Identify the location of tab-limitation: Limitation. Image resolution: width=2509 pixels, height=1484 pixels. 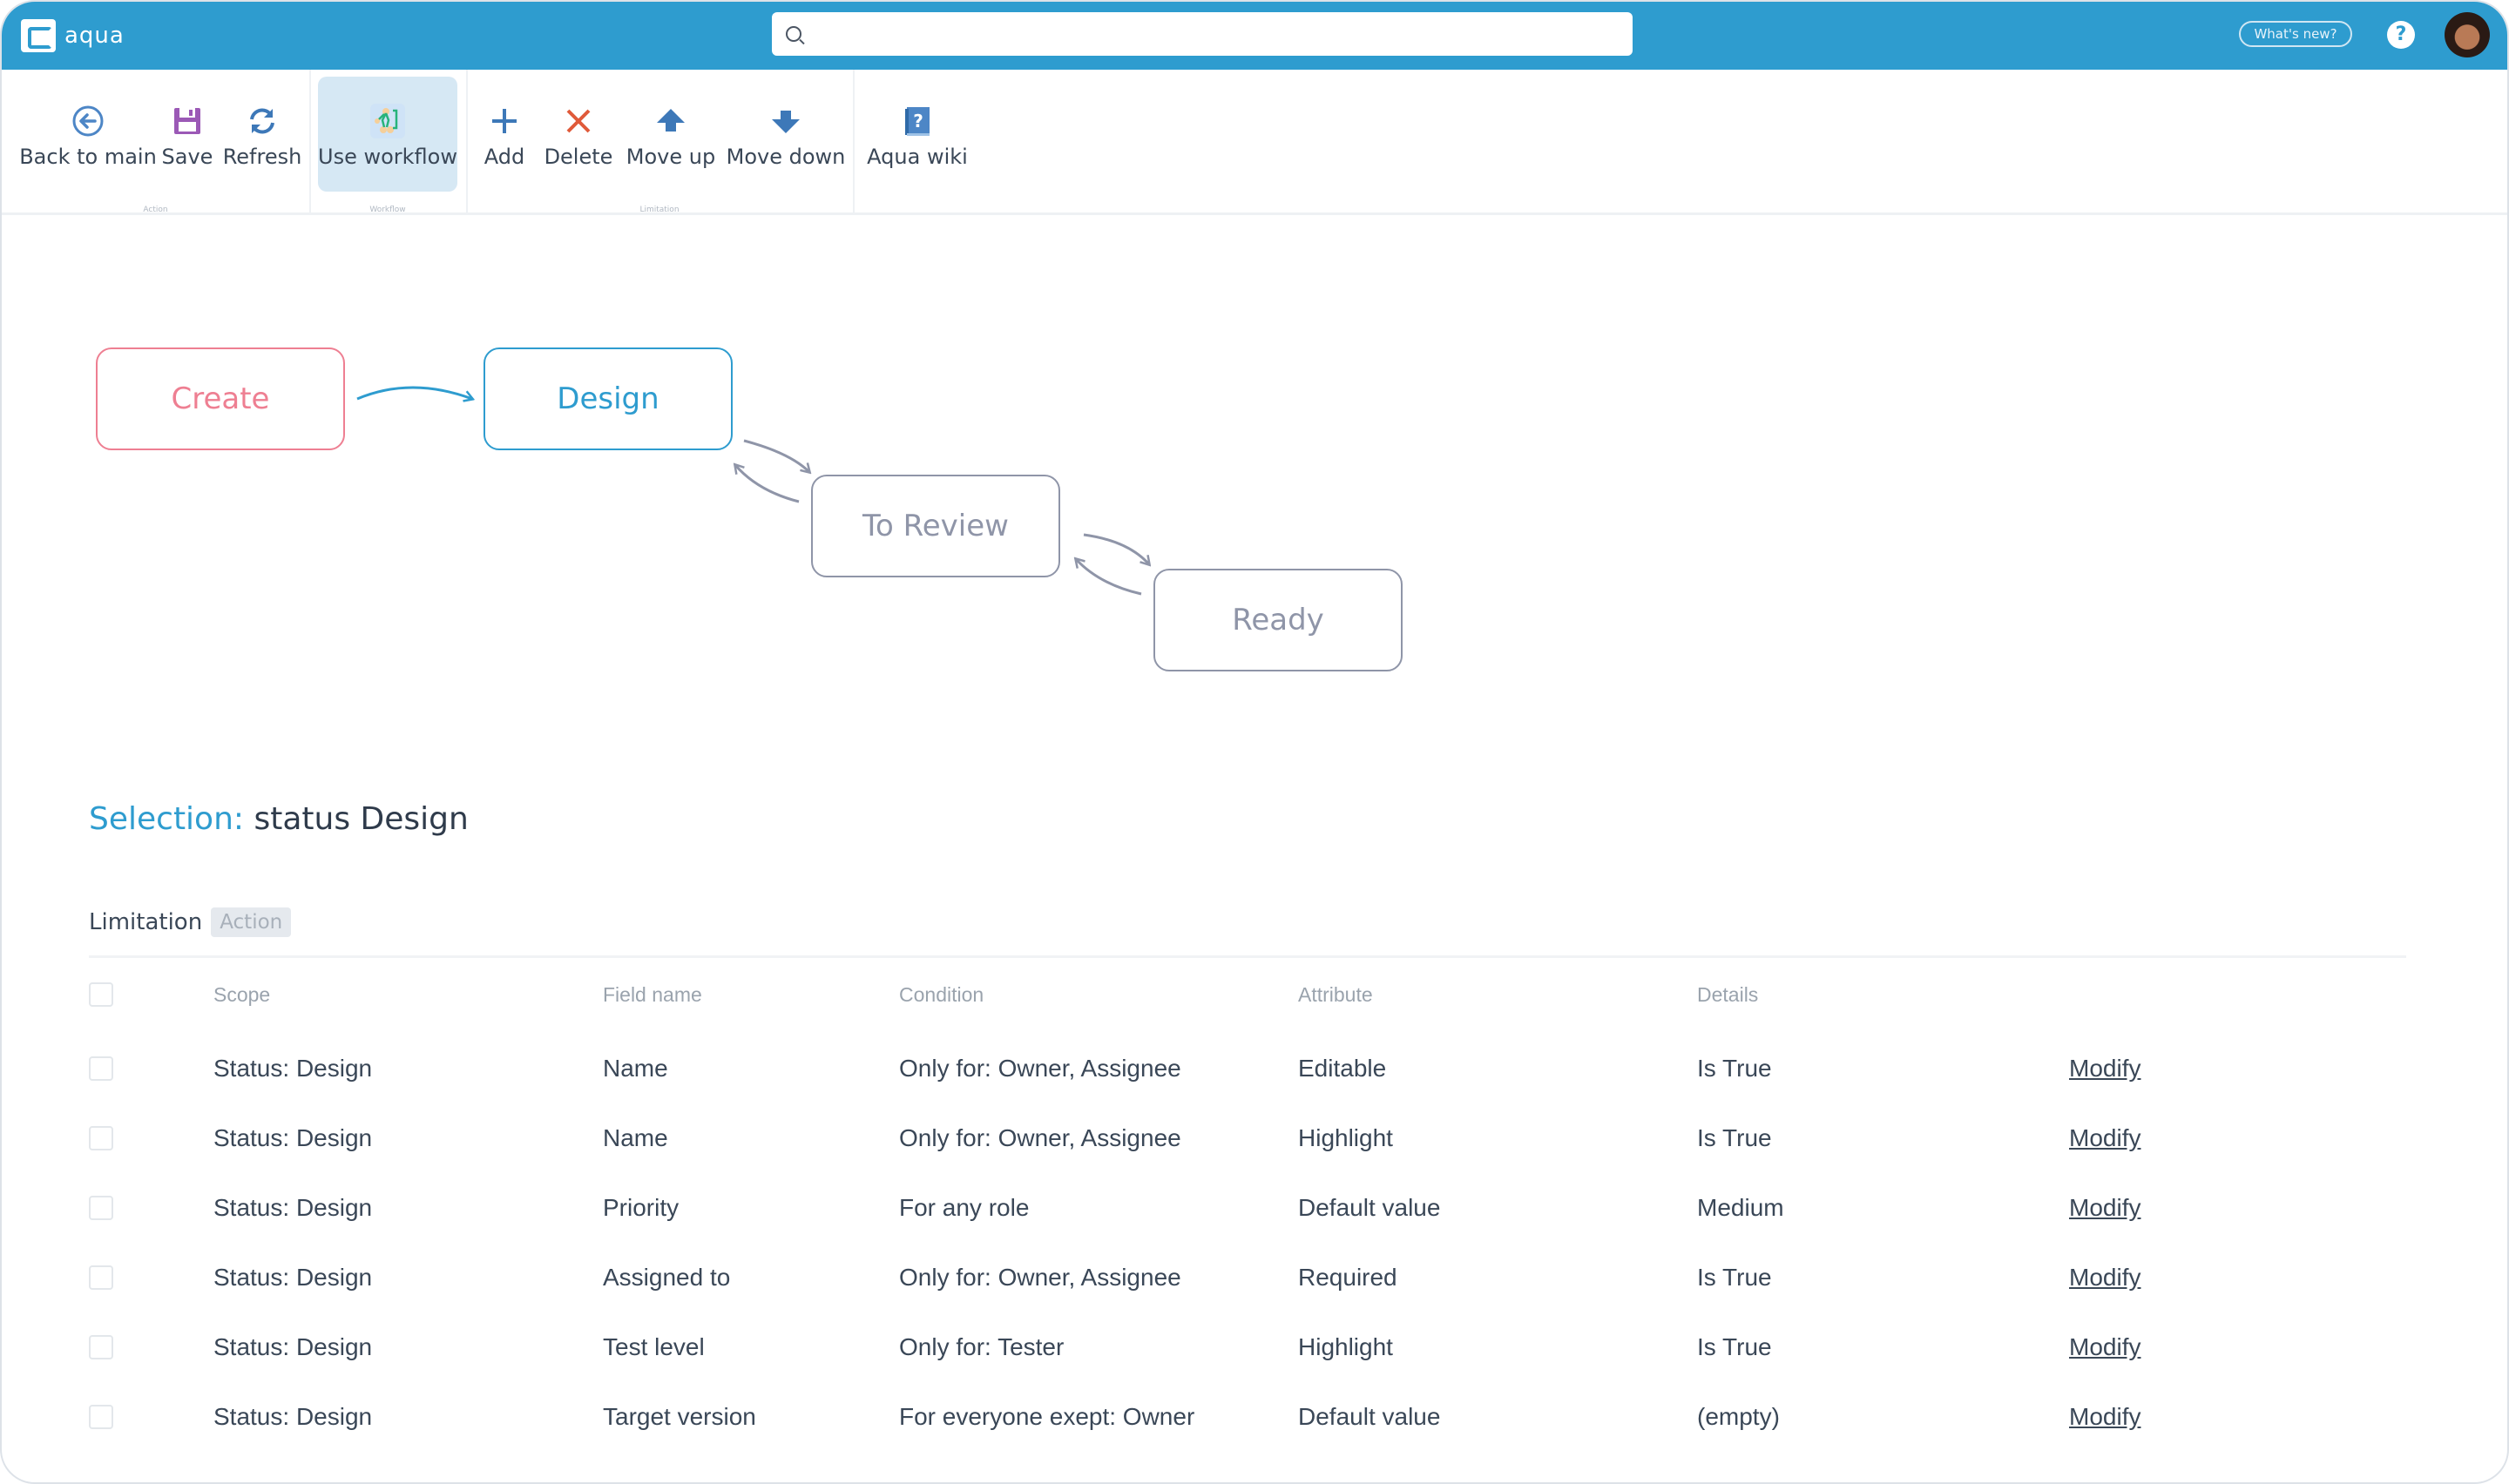
(145, 922).